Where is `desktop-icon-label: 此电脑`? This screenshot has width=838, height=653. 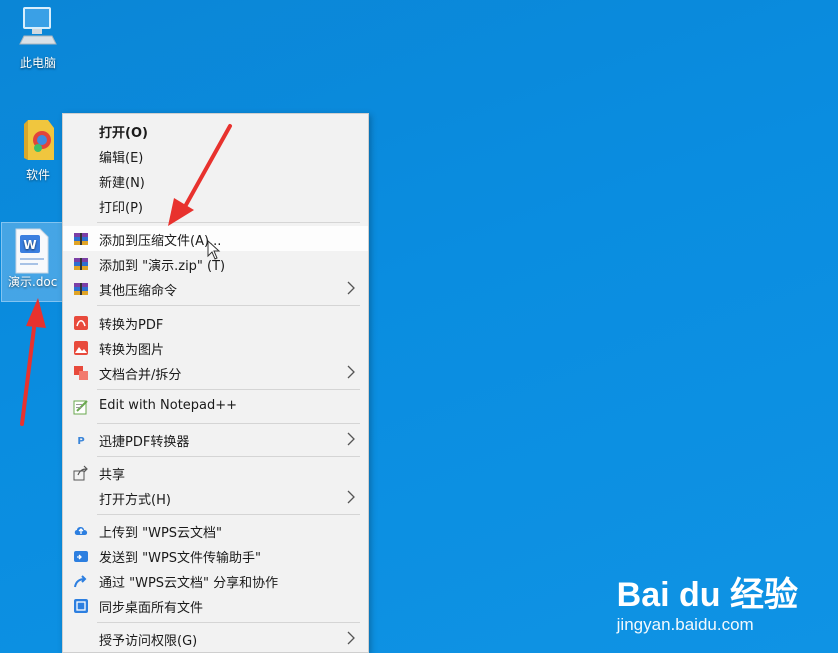
desktop-icon-label: 此电脑 is located at coordinates (37, 63).